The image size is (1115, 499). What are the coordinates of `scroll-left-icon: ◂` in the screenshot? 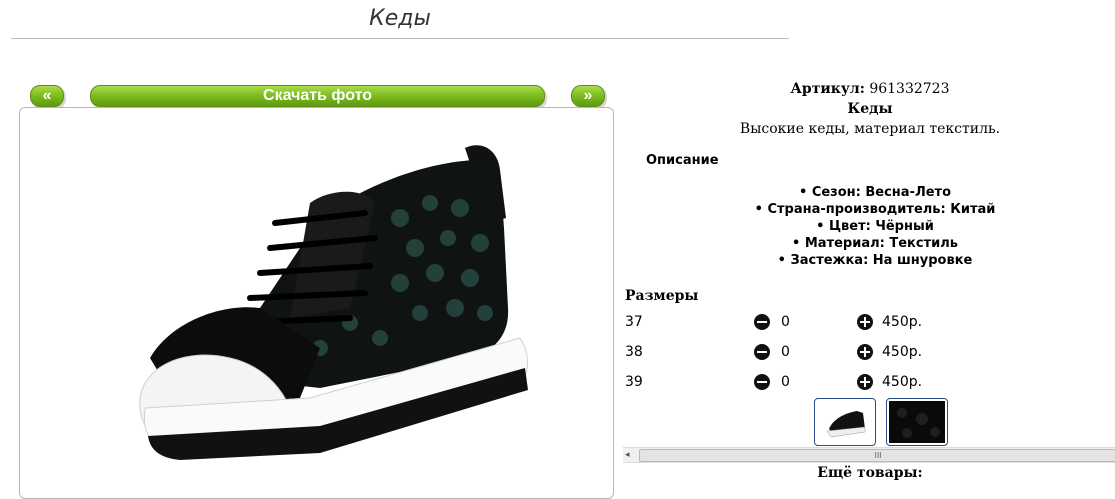 It's located at (627, 455).